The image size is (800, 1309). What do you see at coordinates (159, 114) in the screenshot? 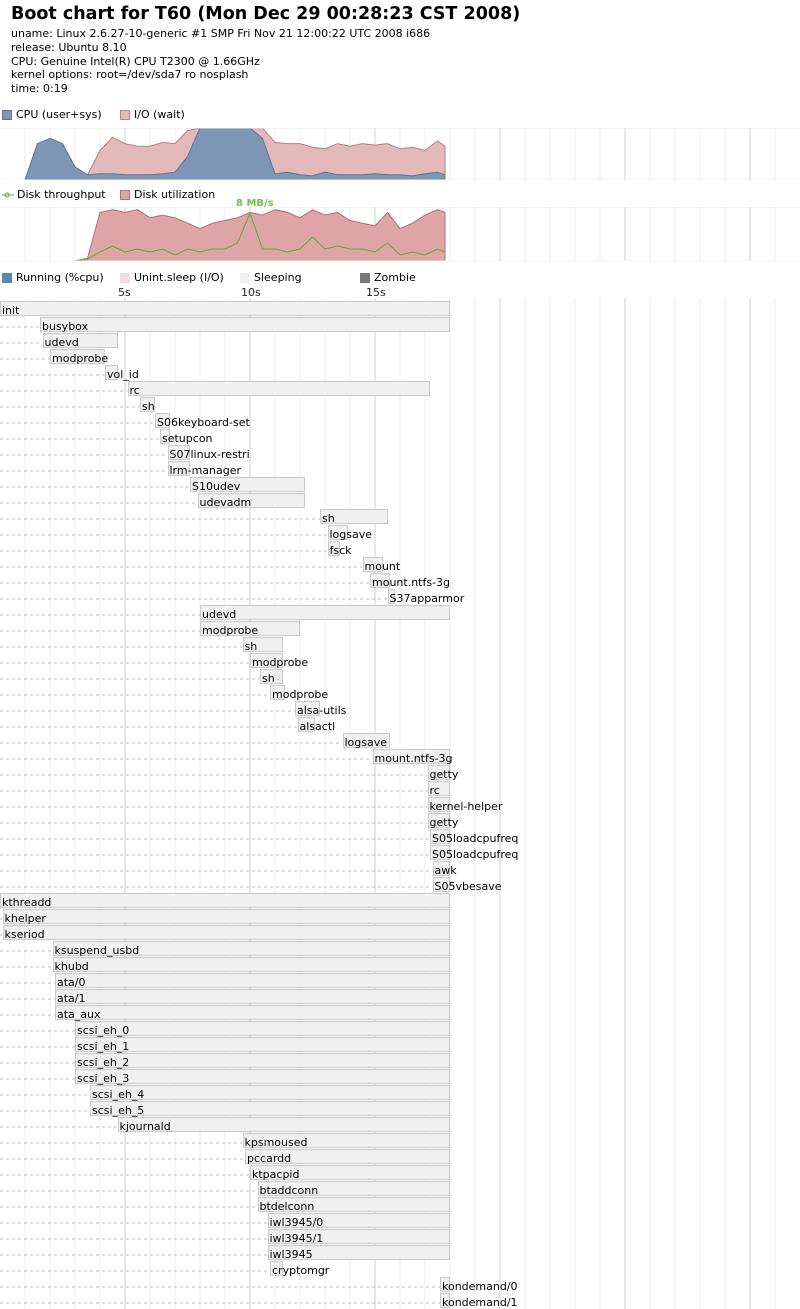
I see `legend-io-label: I/O (wait)` at bounding box center [159, 114].